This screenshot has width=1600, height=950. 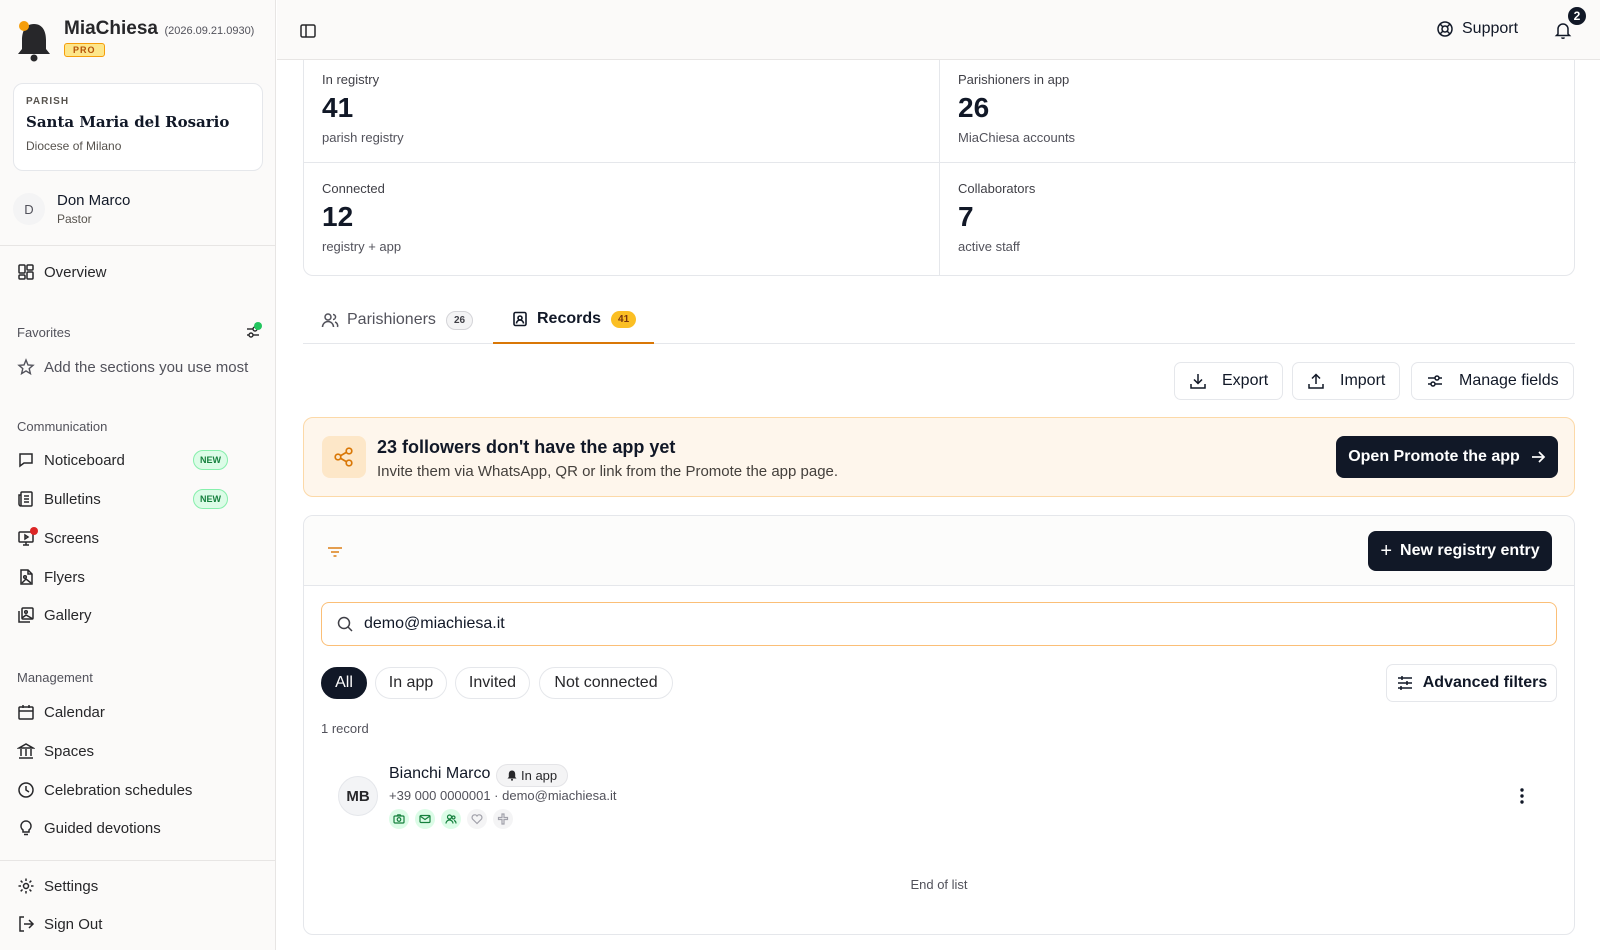 I want to click on search-field, so click(x=939, y=624).